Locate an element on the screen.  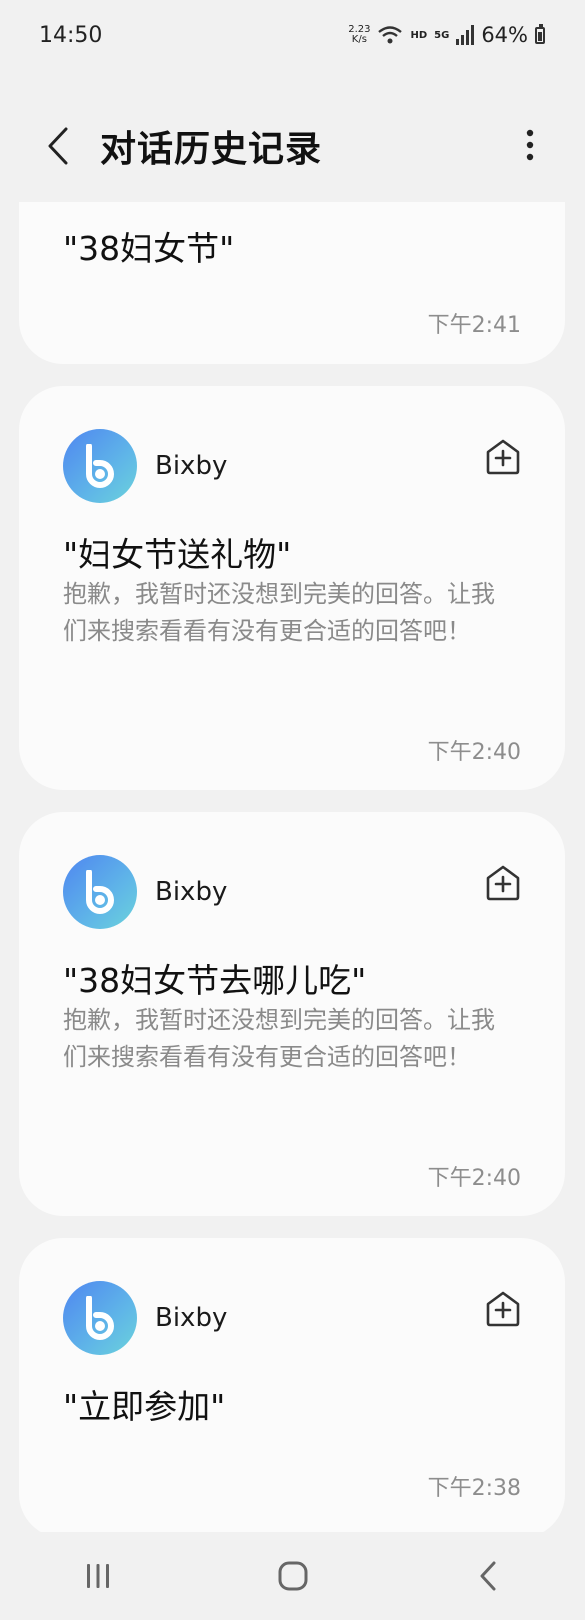
navigation-bar is located at coordinates (292, 1576).